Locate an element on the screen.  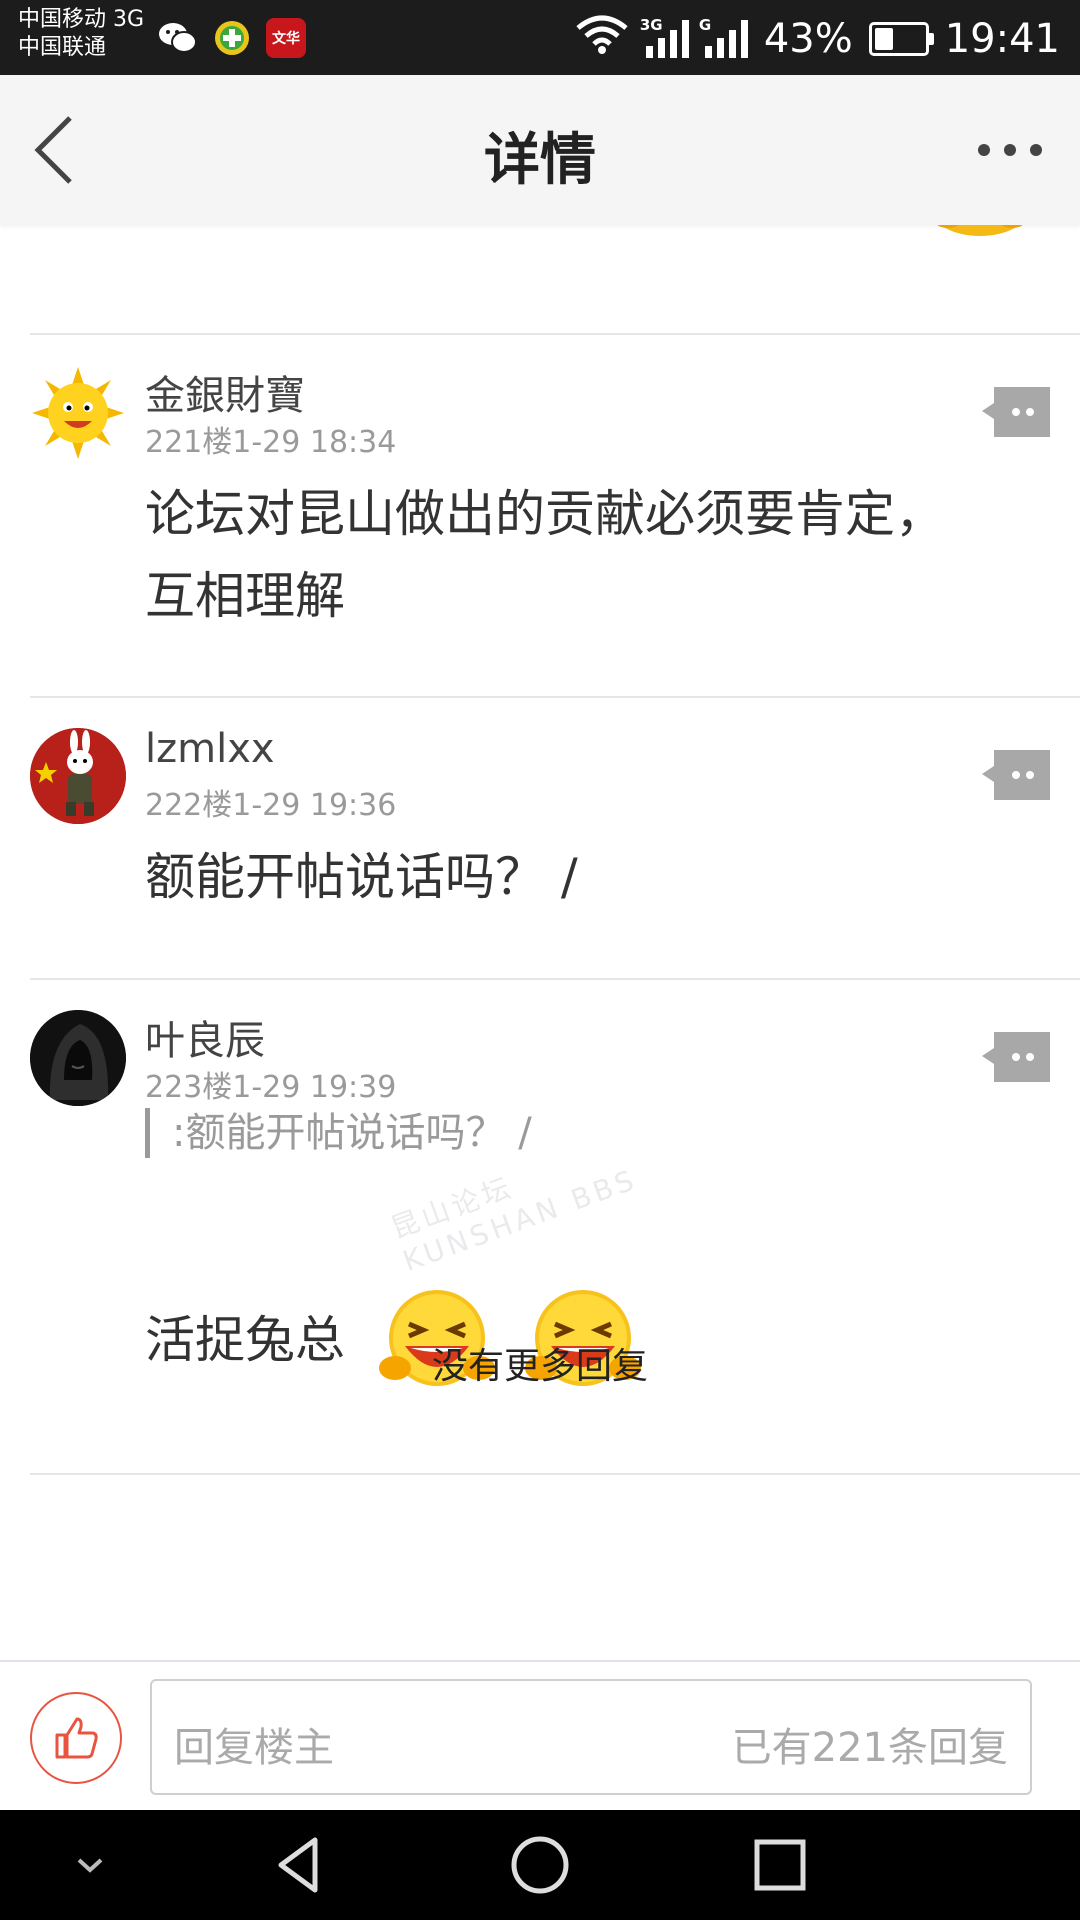
circle-home-icon is located at coordinates (540, 1865).